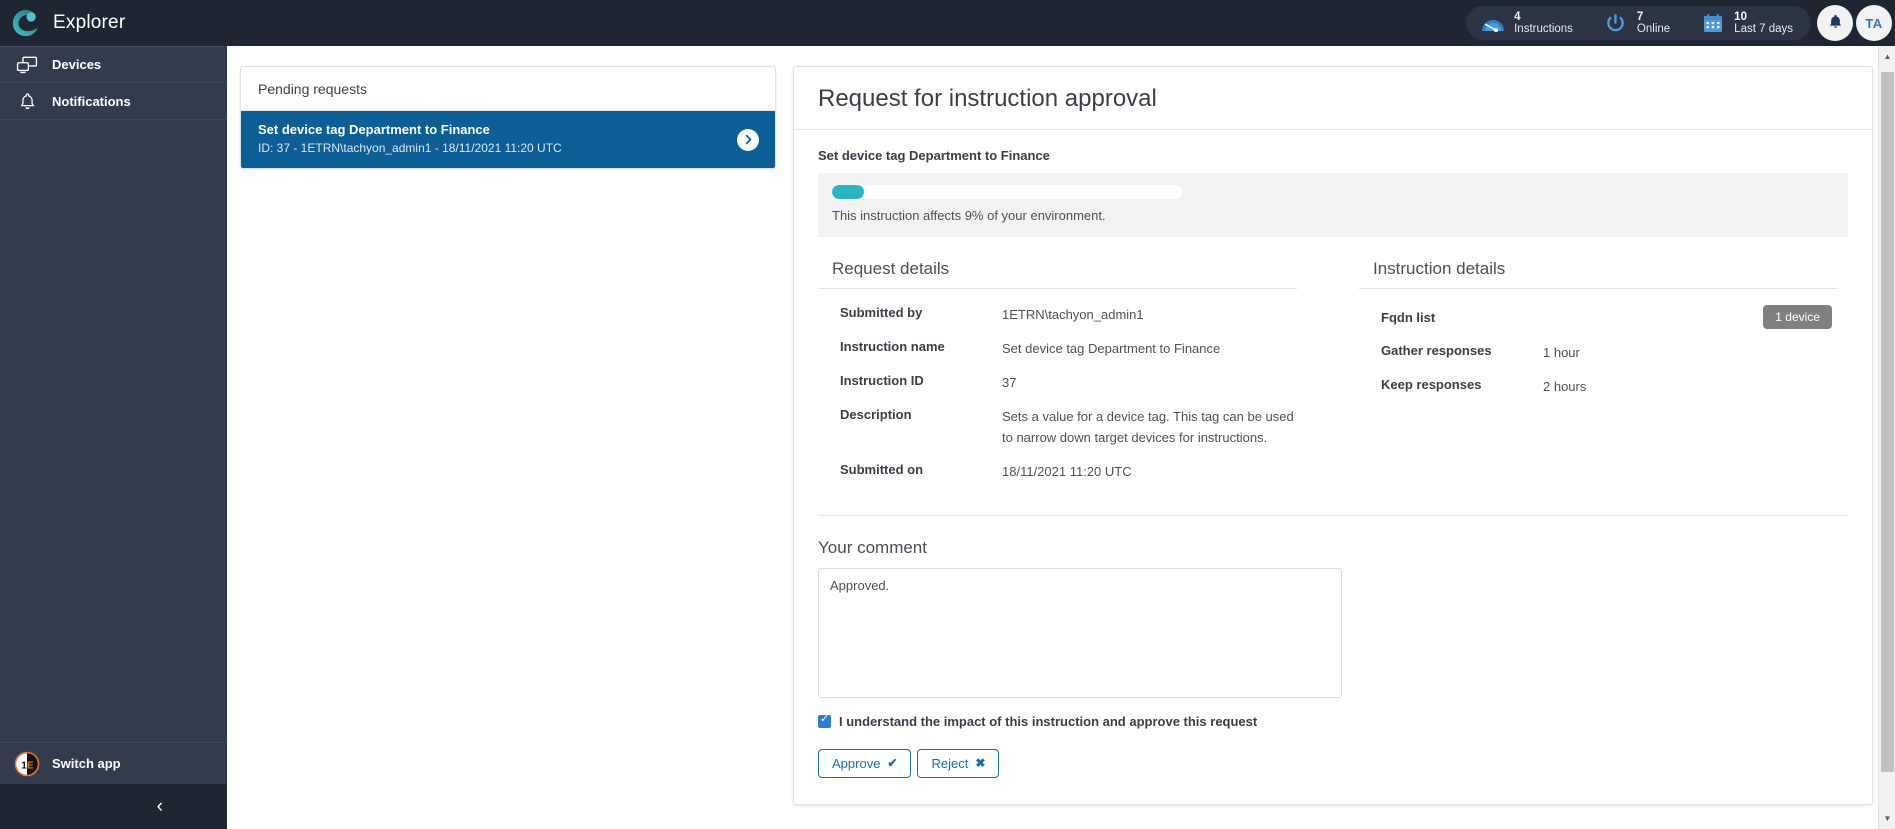  What do you see at coordinates (824, 720) in the screenshot?
I see `consent-checkbox` at bounding box center [824, 720].